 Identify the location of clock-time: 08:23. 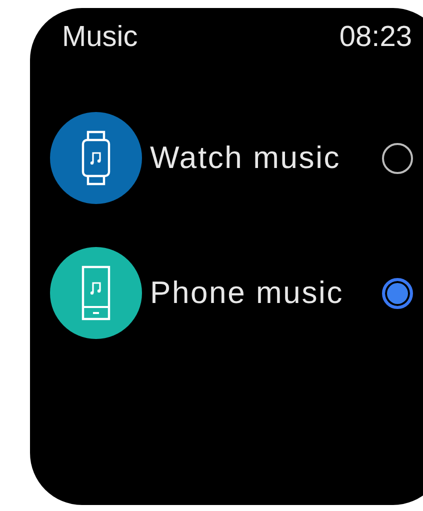
(375, 37).